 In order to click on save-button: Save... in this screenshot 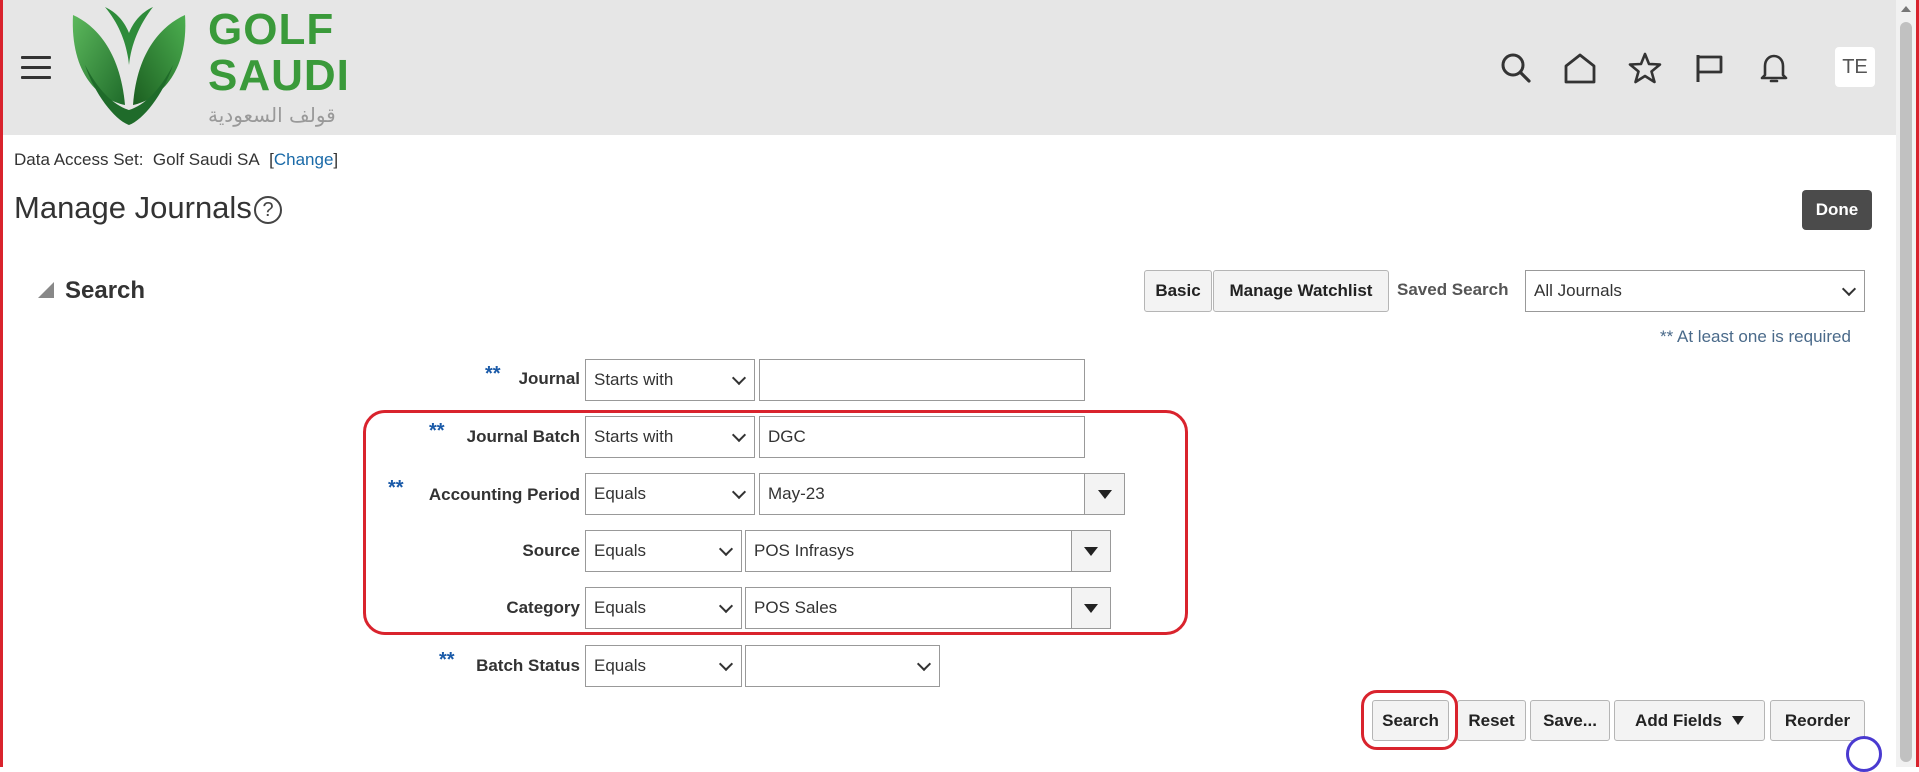, I will do `click(1570, 720)`.